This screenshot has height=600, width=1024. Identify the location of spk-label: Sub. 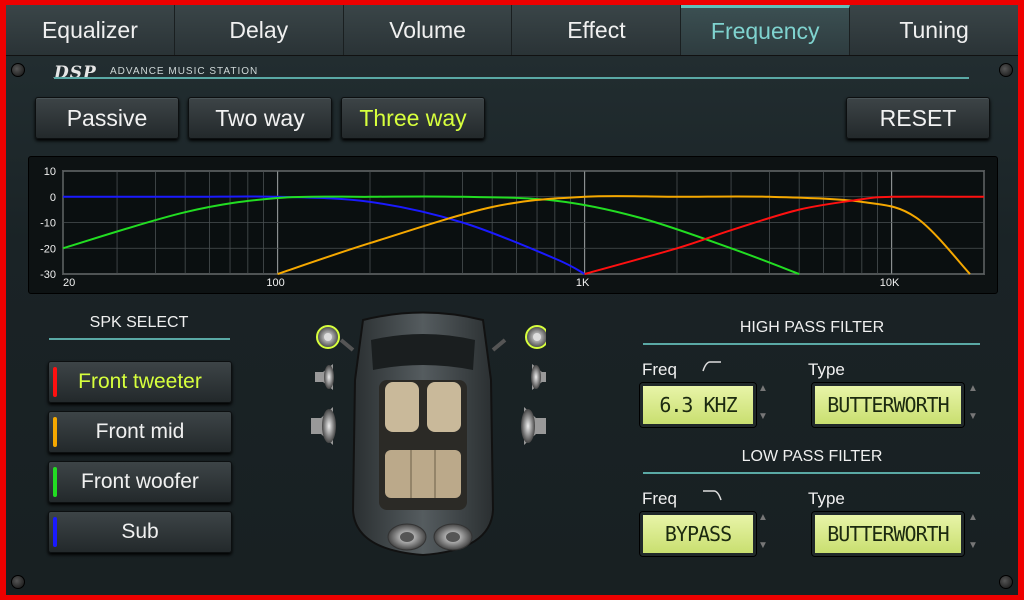
(140, 531).